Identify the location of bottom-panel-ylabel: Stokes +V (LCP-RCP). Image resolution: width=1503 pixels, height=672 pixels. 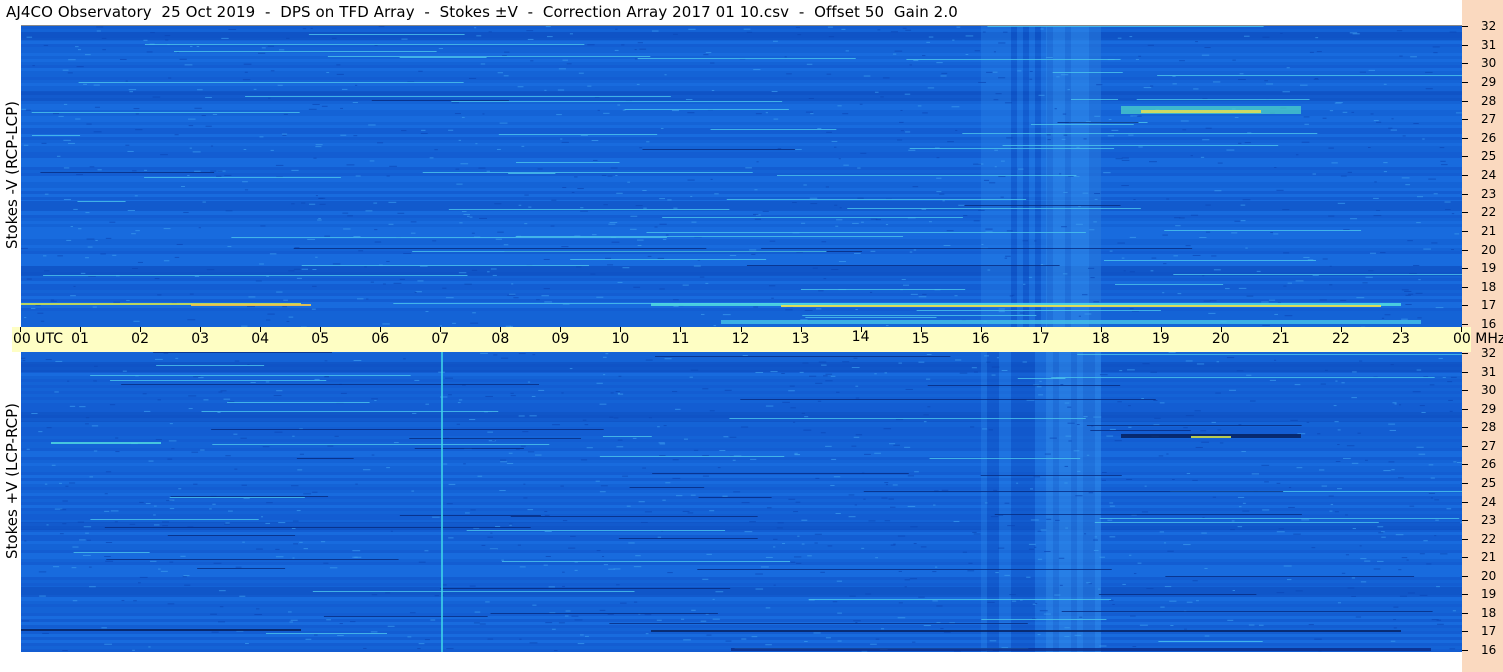
(12, 481).